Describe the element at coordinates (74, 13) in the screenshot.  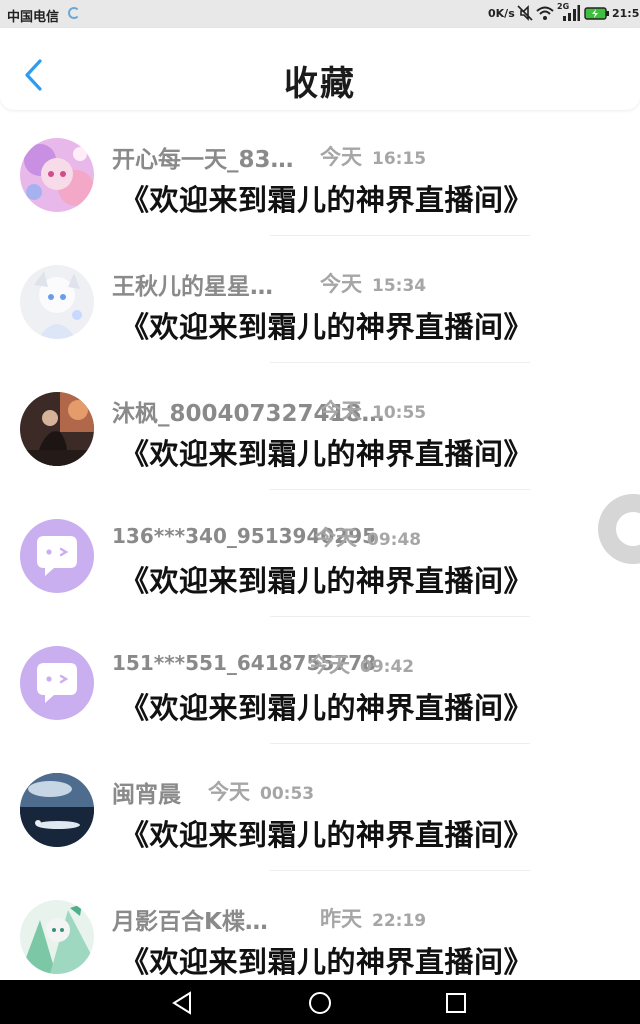
I see `loading-icon` at that location.